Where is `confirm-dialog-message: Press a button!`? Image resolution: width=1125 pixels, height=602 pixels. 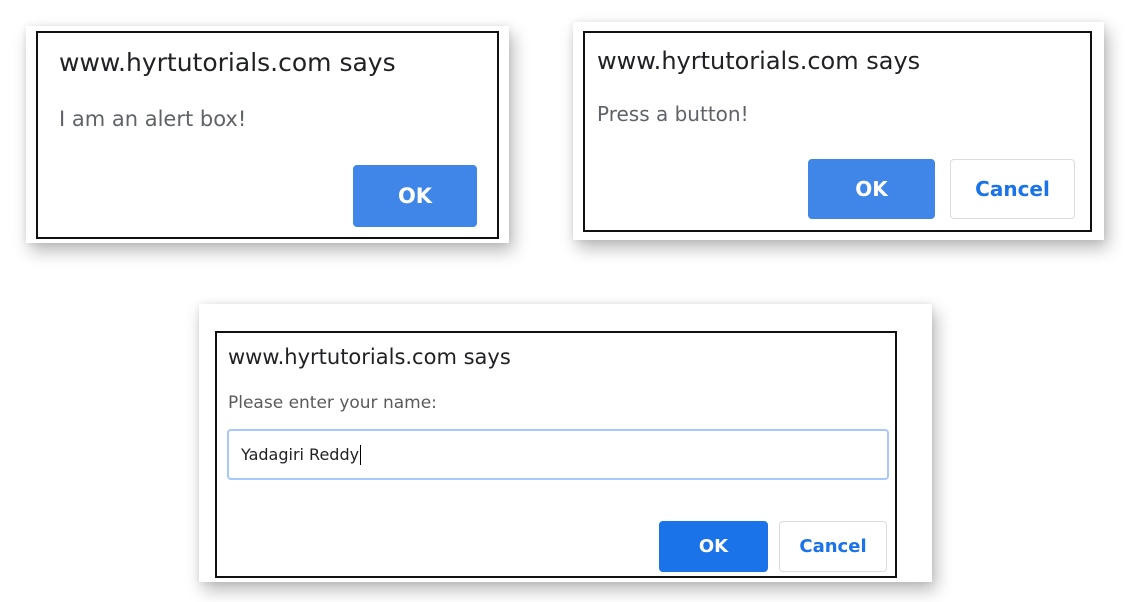 confirm-dialog-message: Press a button! is located at coordinates (673, 114).